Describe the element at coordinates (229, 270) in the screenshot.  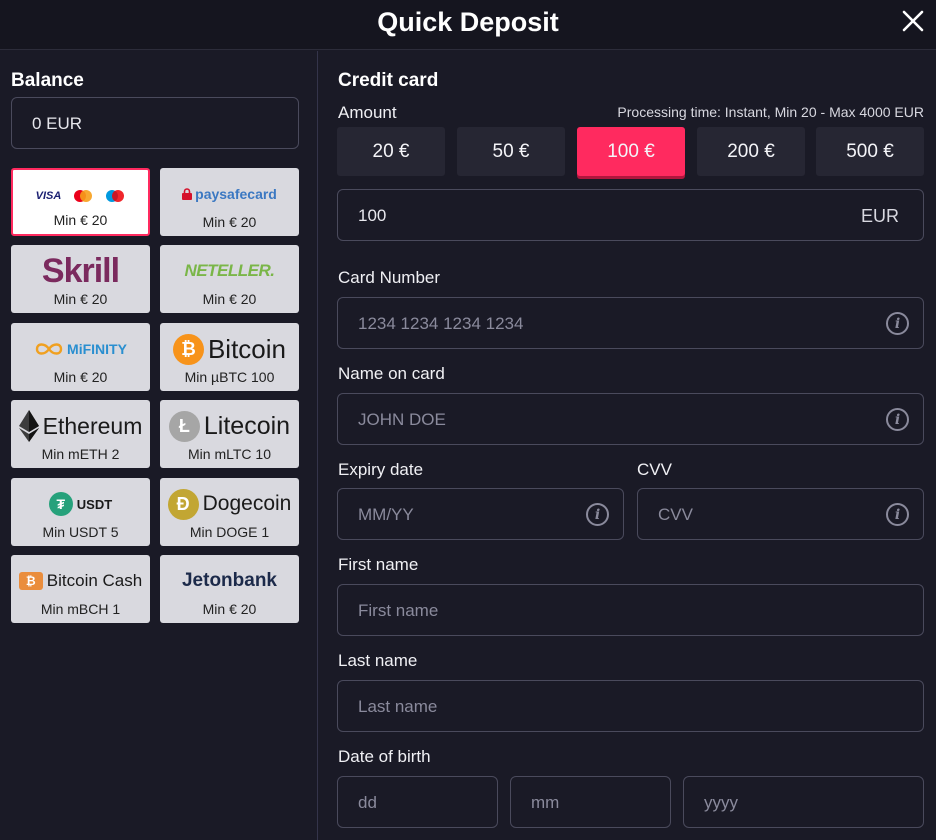
I see `neteller-logo: NETELLER.` at that location.